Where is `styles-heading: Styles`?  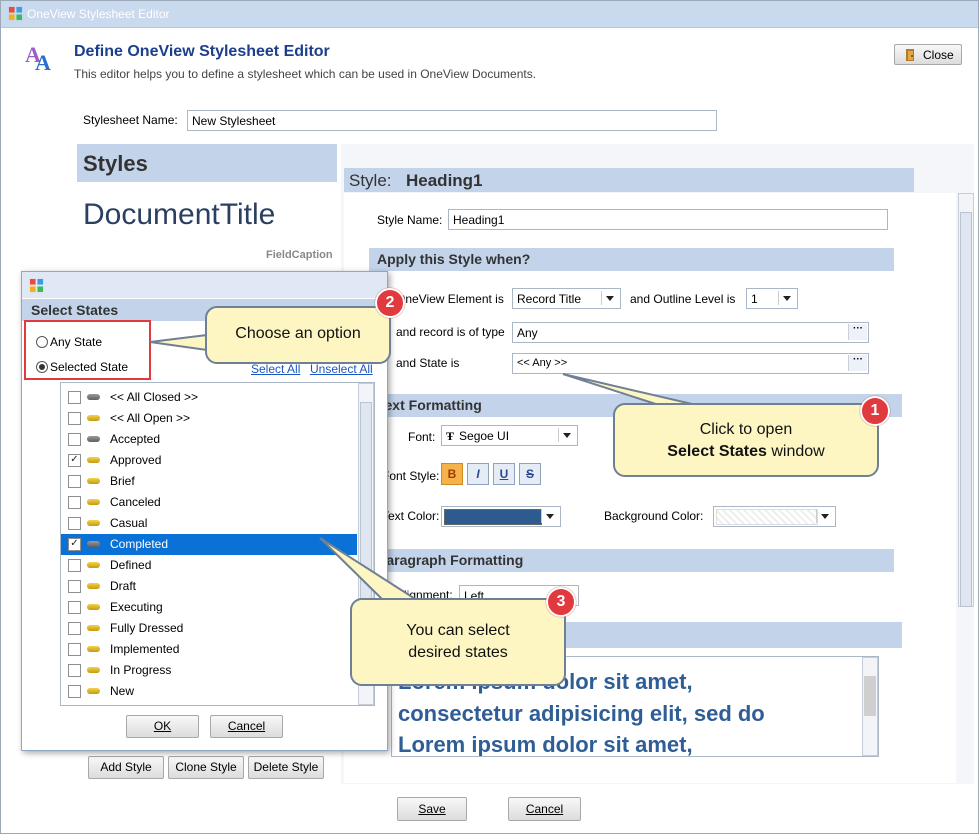
styles-heading: Styles is located at coordinates (115, 163).